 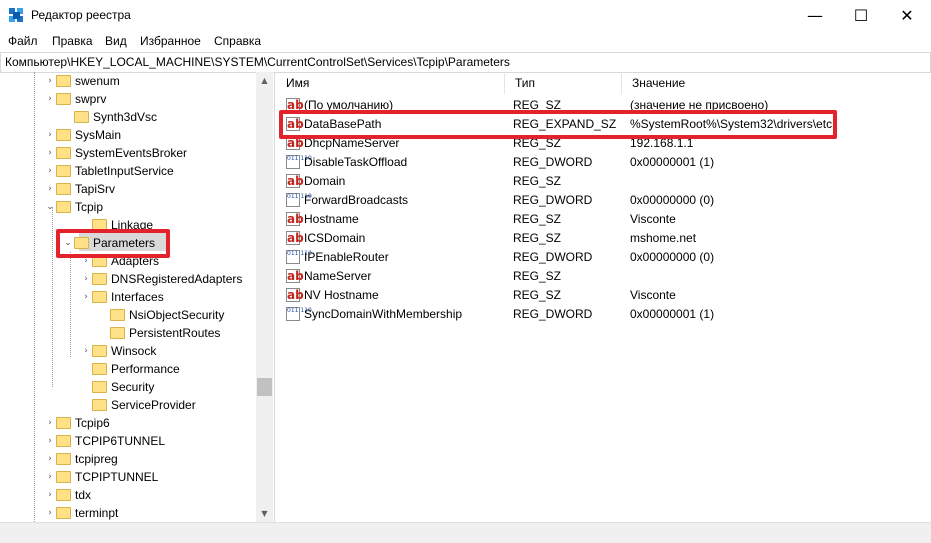 I want to click on minimize-button: —, so click(x=815, y=15).